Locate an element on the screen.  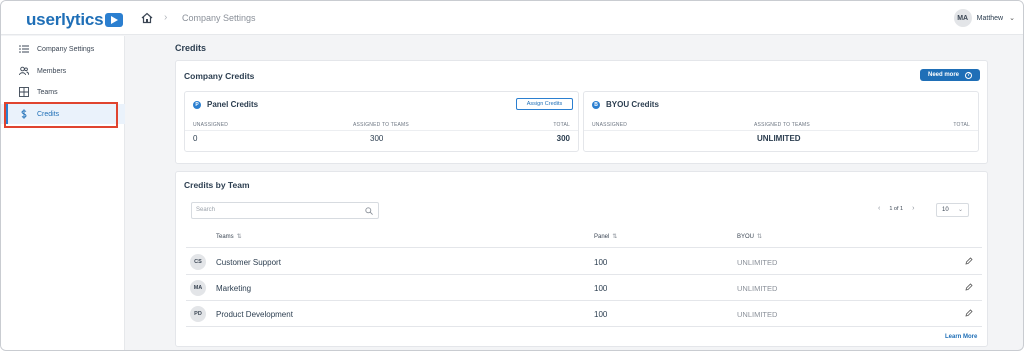
assign-credits-button: Assign Credits is located at coordinates (544, 104).